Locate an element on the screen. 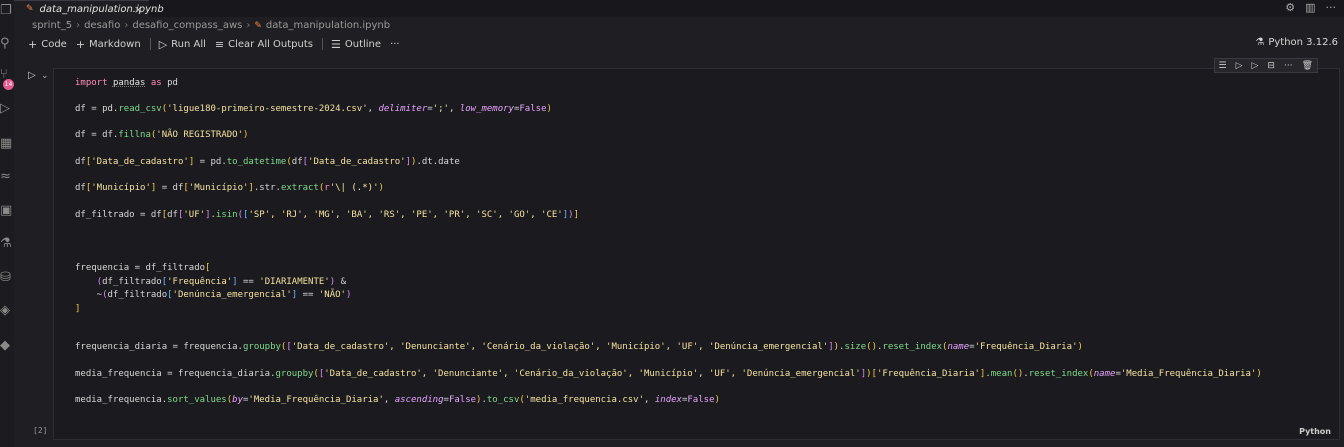 The image size is (1344, 447). split-editor-icon: ▥ is located at coordinates (1310, 7).